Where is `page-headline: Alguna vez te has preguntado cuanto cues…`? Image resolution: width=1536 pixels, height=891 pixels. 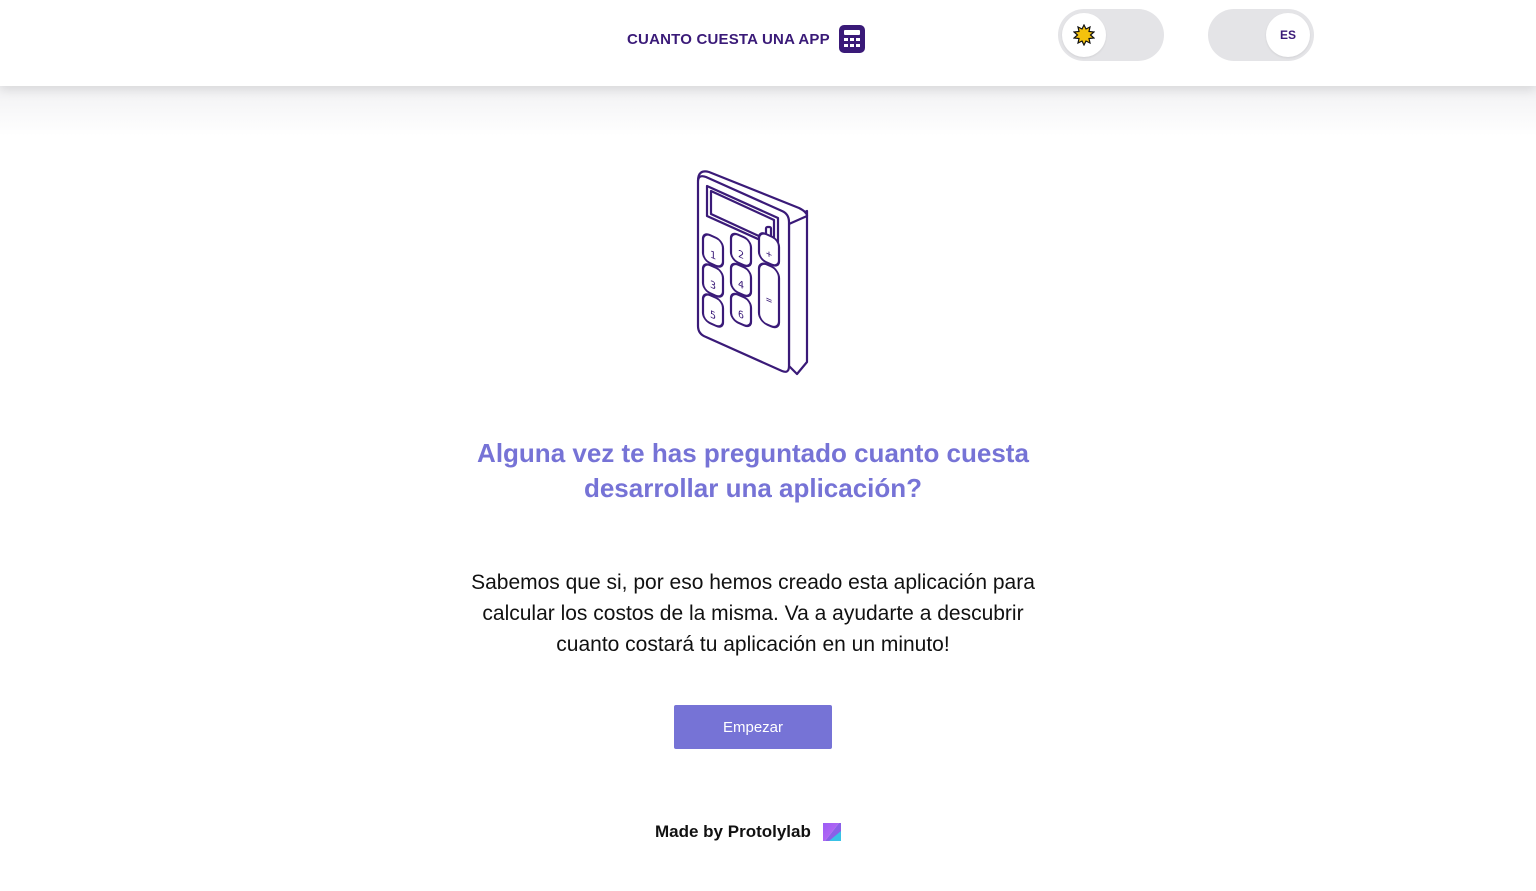 page-headline: Alguna vez te has preguntado cuanto cues… is located at coordinates (753, 470).